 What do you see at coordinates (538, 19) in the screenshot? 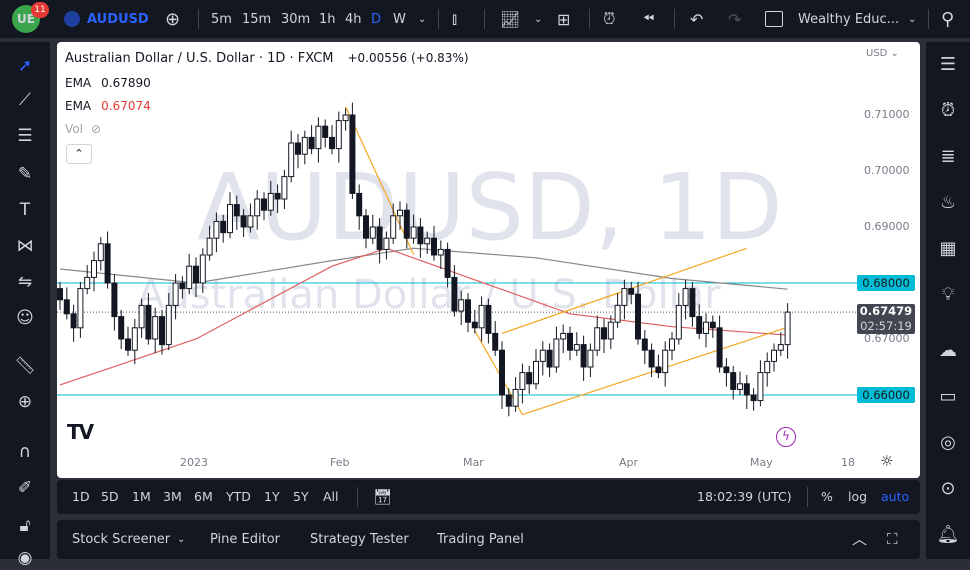
I see `indicators-chevron-down-icon: ⌄` at bounding box center [538, 19].